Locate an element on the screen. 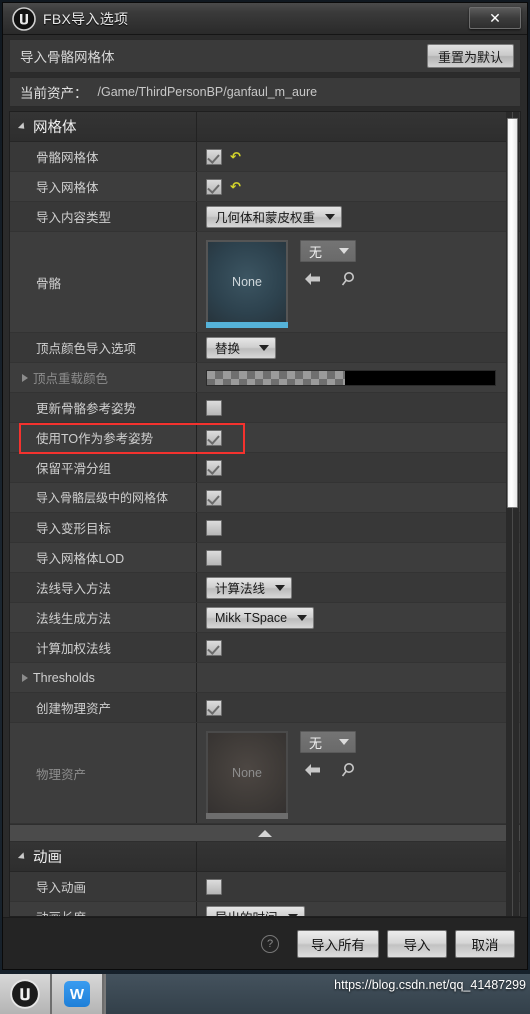 The height and width of the screenshot is (1014, 530). property-row: 导入变形目标 is located at coordinates (265, 528).